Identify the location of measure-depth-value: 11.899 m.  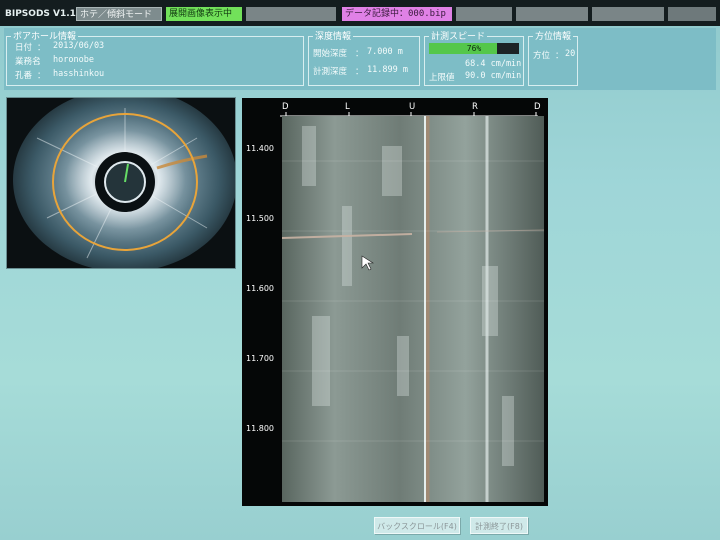
(387, 70).